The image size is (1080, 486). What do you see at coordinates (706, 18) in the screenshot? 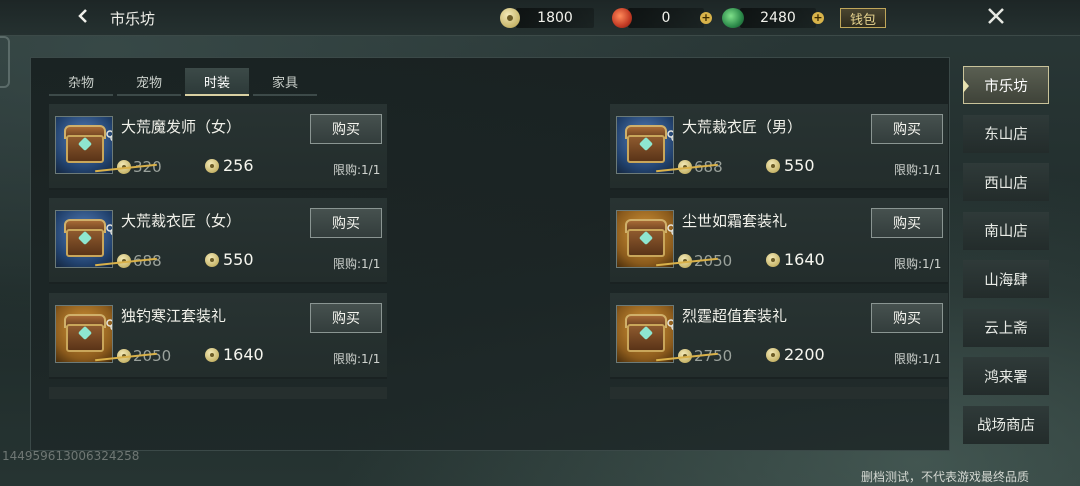
I see `add-red-orb-button: +` at bounding box center [706, 18].